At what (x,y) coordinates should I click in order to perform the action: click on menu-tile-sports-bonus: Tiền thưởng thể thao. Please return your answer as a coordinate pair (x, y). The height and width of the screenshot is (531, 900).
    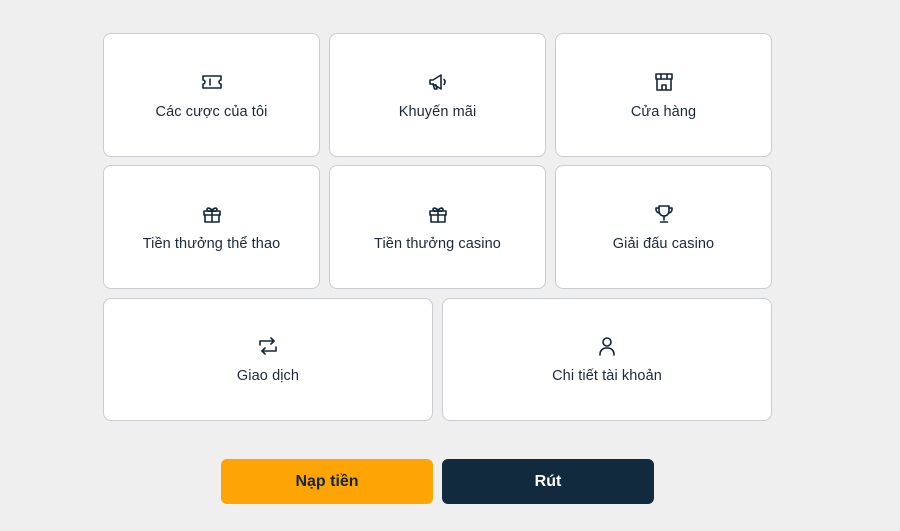
    Looking at the image, I should click on (211, 227).